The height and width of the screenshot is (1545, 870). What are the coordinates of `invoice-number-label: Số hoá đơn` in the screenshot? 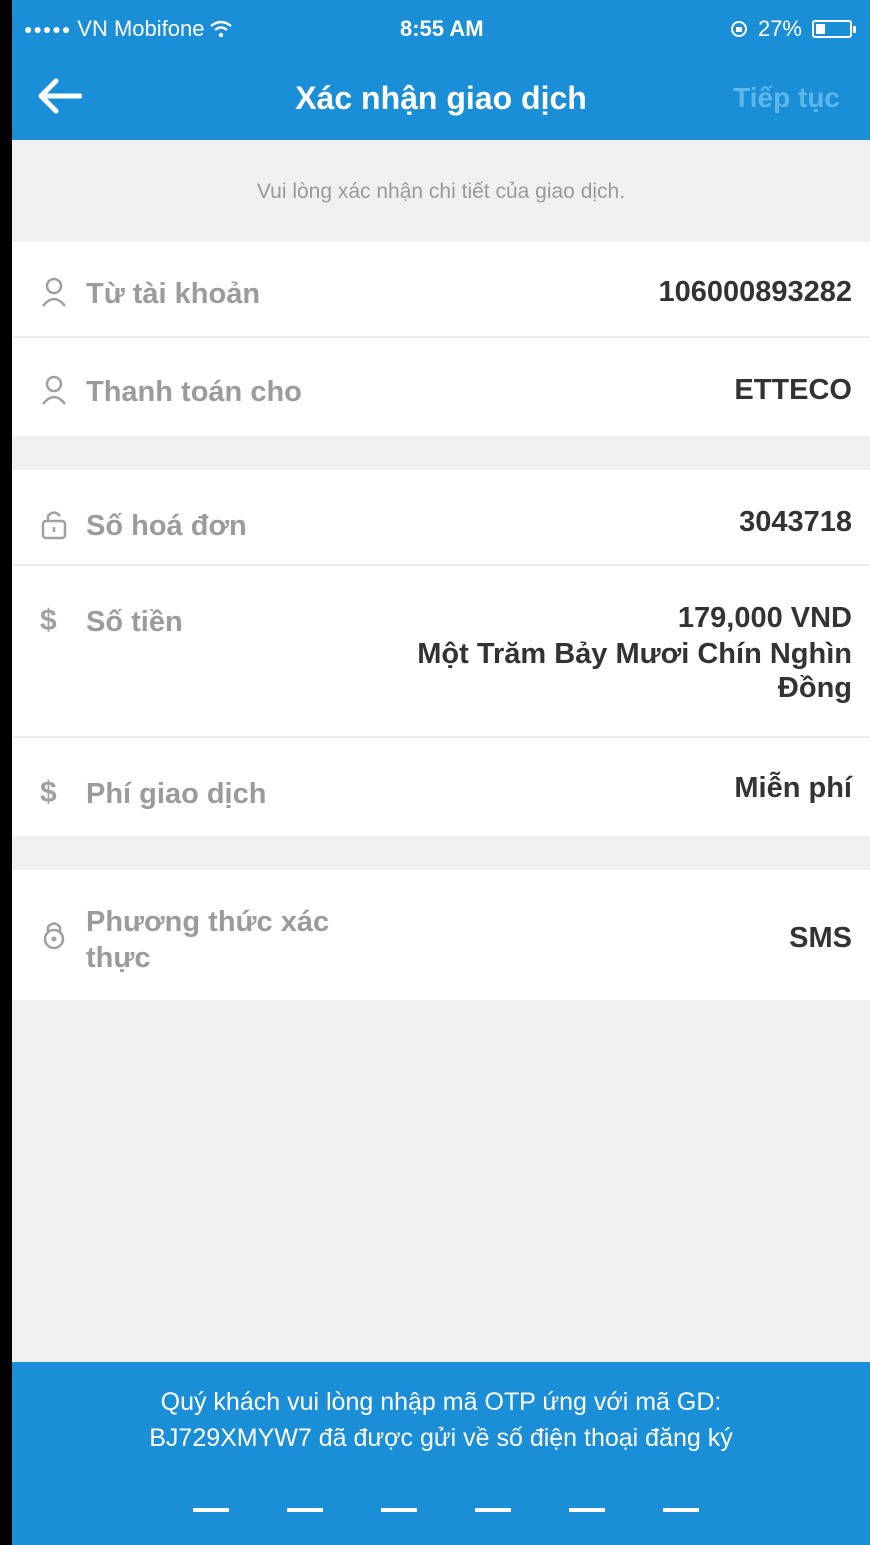 It's located at (166, 526).